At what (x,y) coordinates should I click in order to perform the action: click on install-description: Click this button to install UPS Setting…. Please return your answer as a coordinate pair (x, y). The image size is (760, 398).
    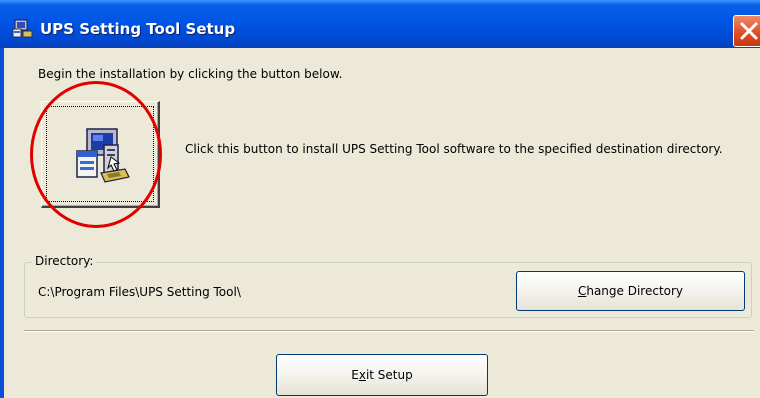
    Looking at the image, I should click on (454, 149).